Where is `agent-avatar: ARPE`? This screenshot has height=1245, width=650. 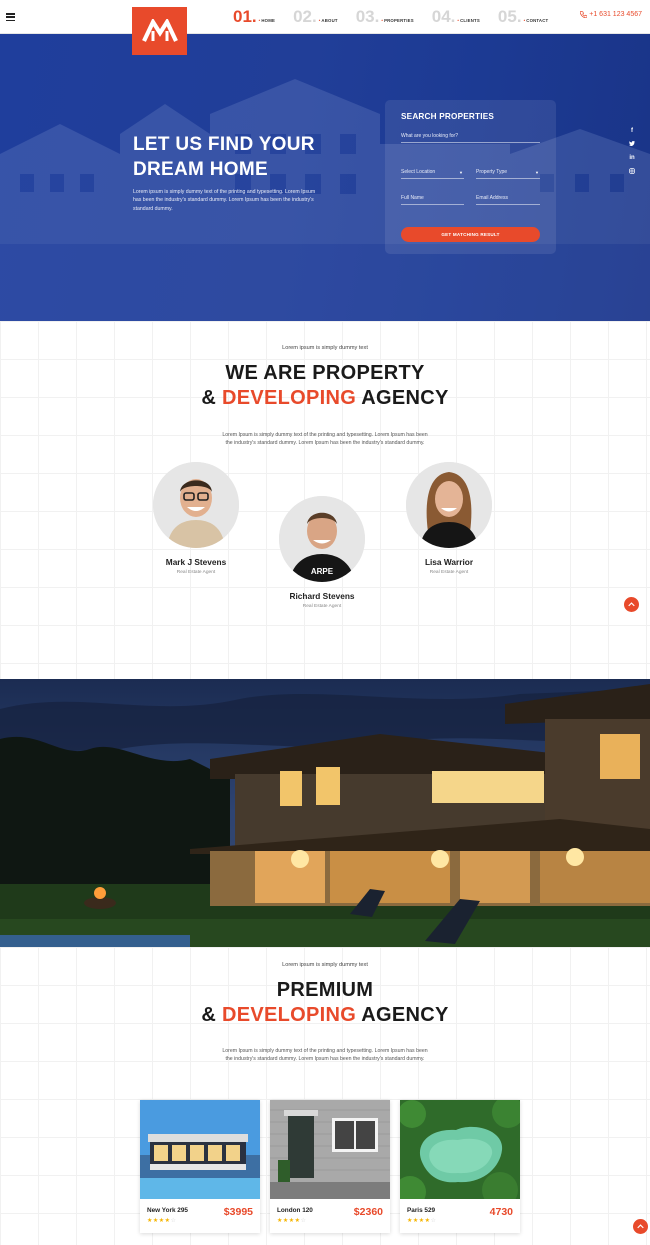
agent-avatar: ARPE is located at coordinates (322, 539).